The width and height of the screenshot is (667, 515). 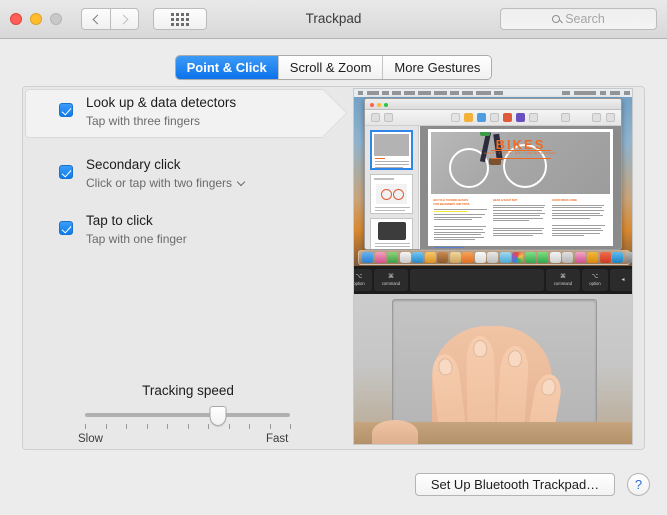 What do you see at coordinates (90, 439) in the screenshot?
I see `slider-min-label: Slow` at bounding box center [90, 439].